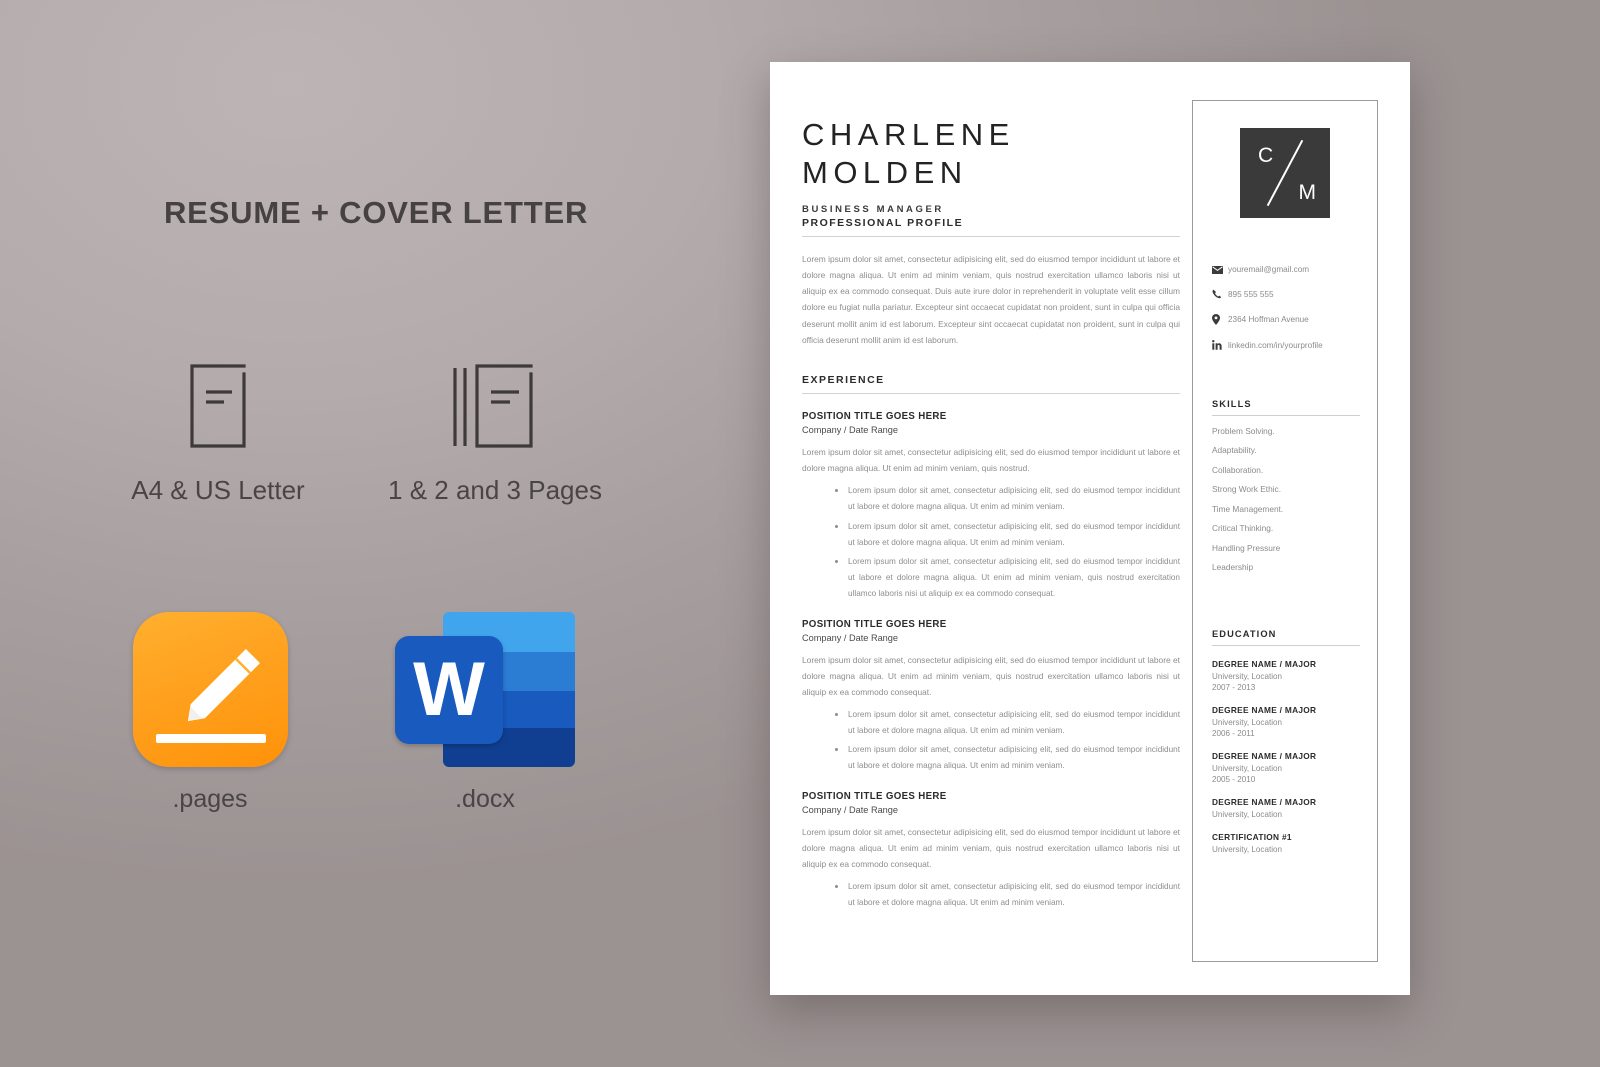 Image resolution: width=1600 pixels, height=1067 pixels. Describe the element at coordinates (495, 405) in the screenshot. I see `multiple-documents-icon` at that location.